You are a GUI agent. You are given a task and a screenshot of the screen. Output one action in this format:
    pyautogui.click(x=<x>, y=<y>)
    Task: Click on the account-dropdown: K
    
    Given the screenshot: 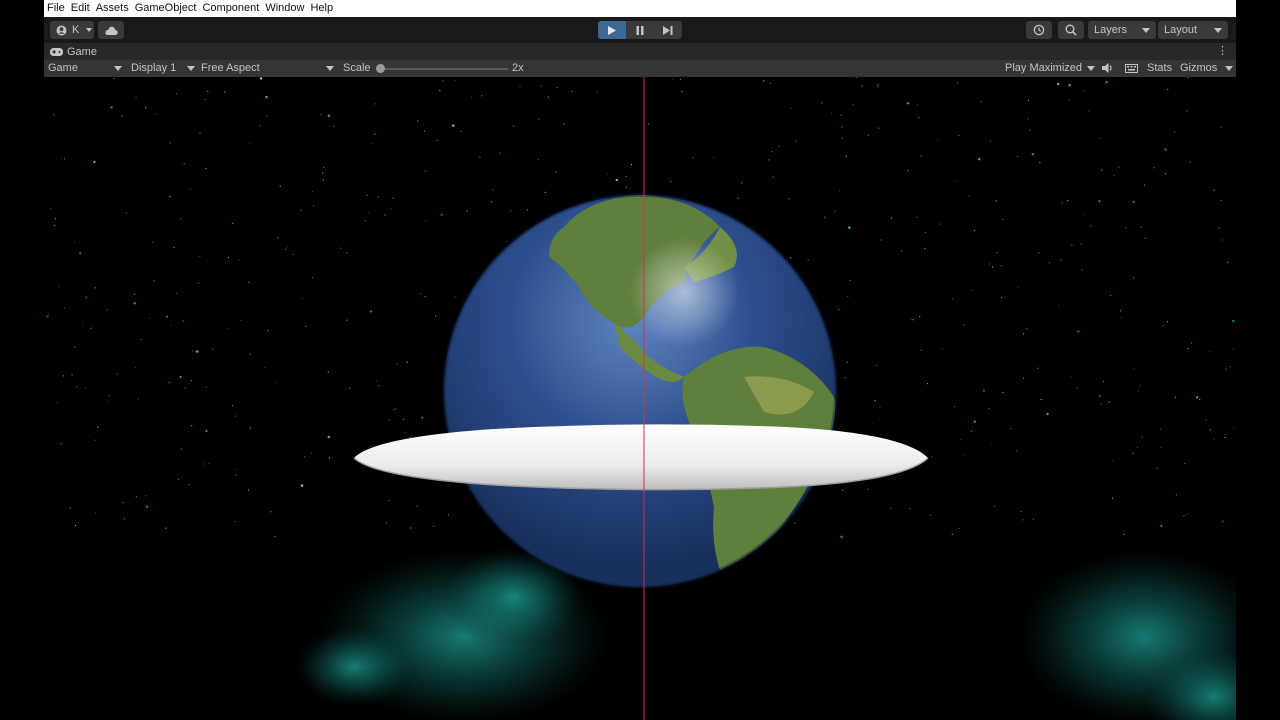 What is the action you would take?
    pyautogui.click(x=72, y=30)
    